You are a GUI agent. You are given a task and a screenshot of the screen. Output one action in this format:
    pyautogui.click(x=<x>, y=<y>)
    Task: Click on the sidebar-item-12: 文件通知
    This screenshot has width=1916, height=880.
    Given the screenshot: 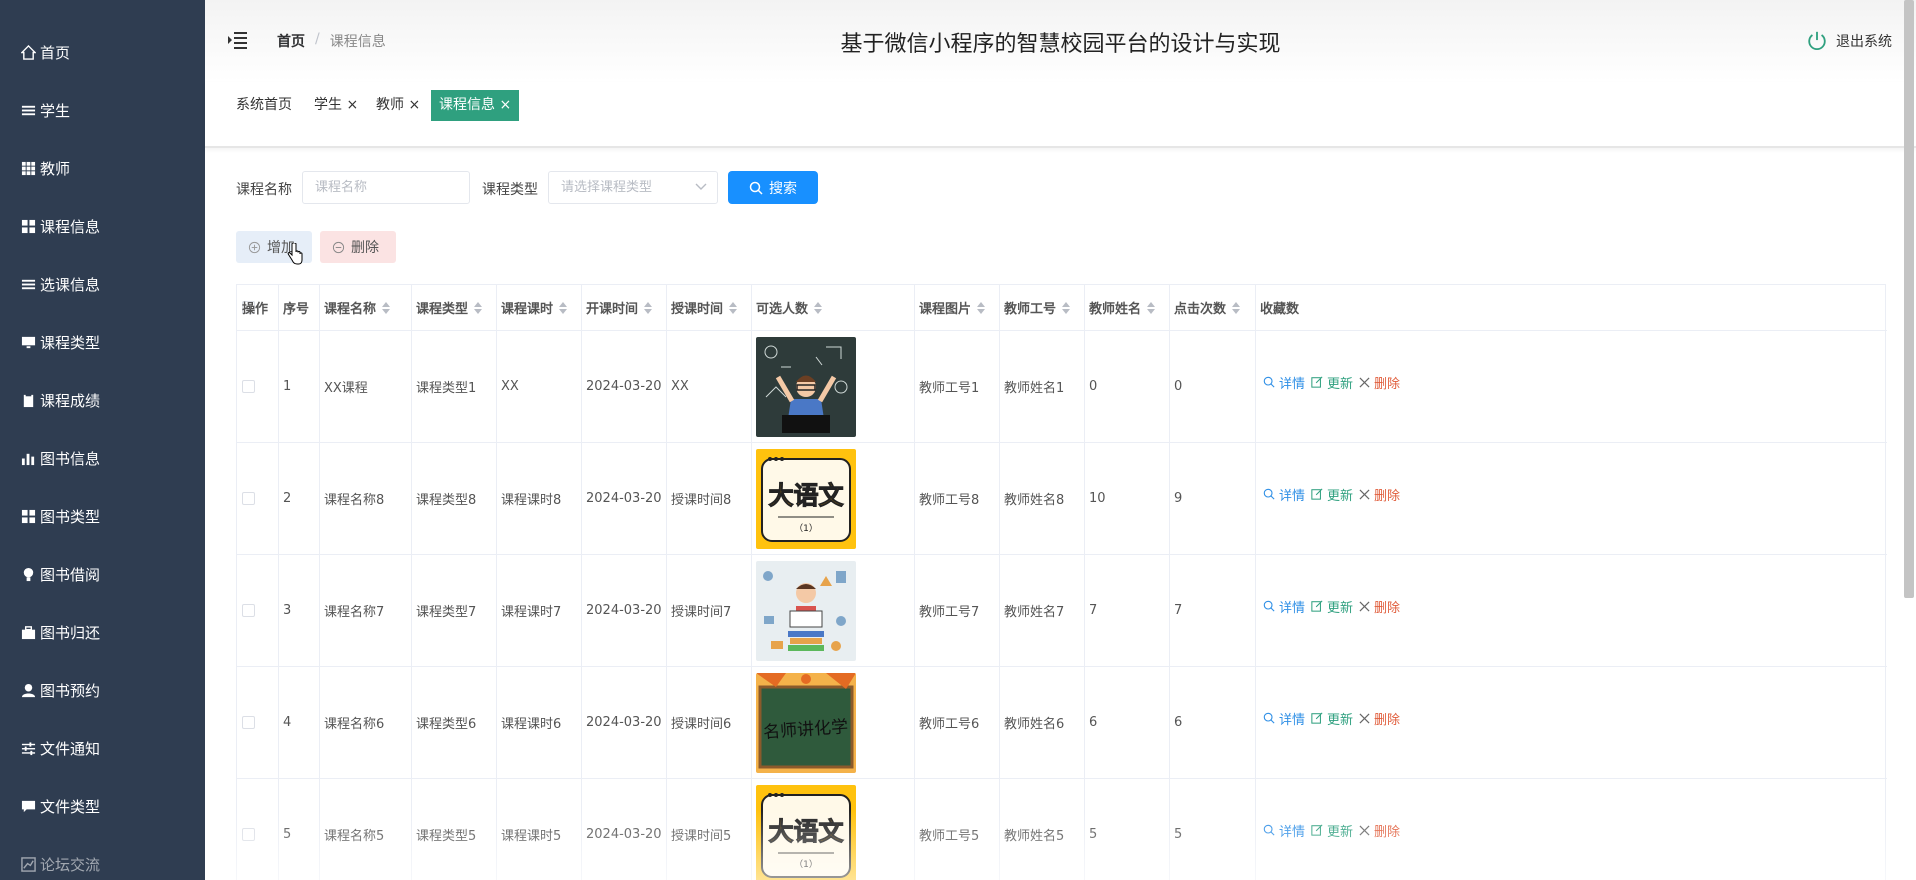 What is the action you would take?
    pyautogui.click(x=102, y=748)
    